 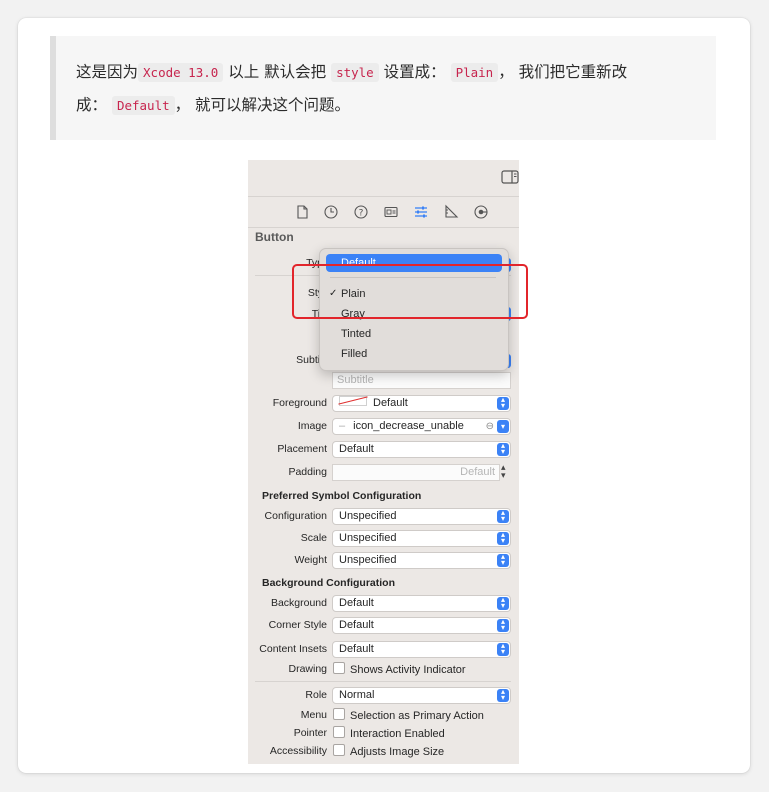 I want to click on inspector-tabs: ?, so click(x=383, y=212).